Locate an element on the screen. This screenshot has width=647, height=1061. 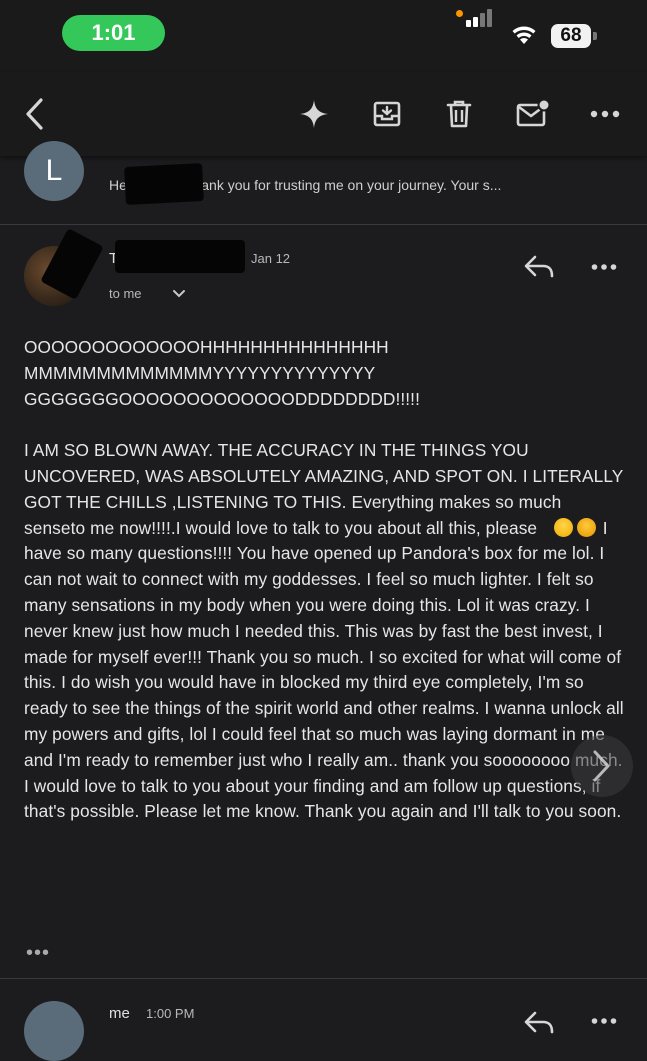
next-email-button is located at coordinates (602, 766).